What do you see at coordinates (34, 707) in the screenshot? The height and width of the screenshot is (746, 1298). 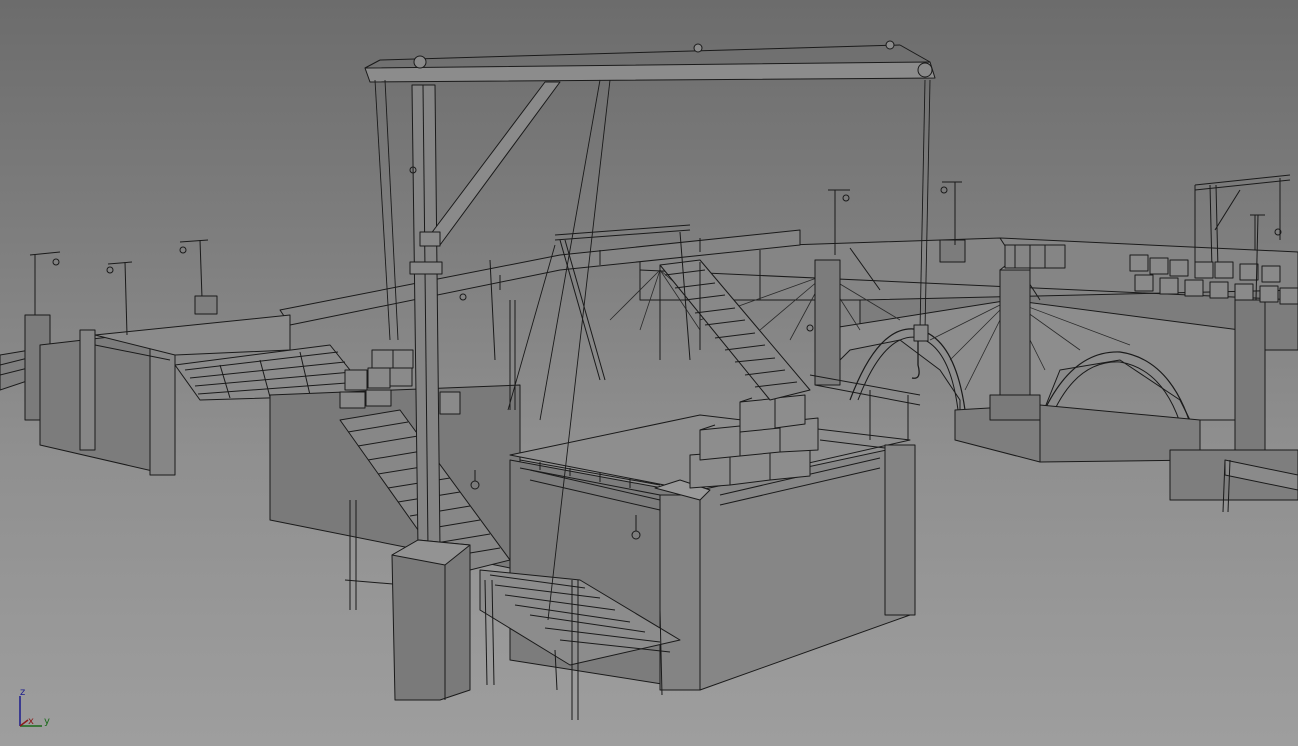 I see `axis-gizmo: z x y` at bounding box center [34, 707].